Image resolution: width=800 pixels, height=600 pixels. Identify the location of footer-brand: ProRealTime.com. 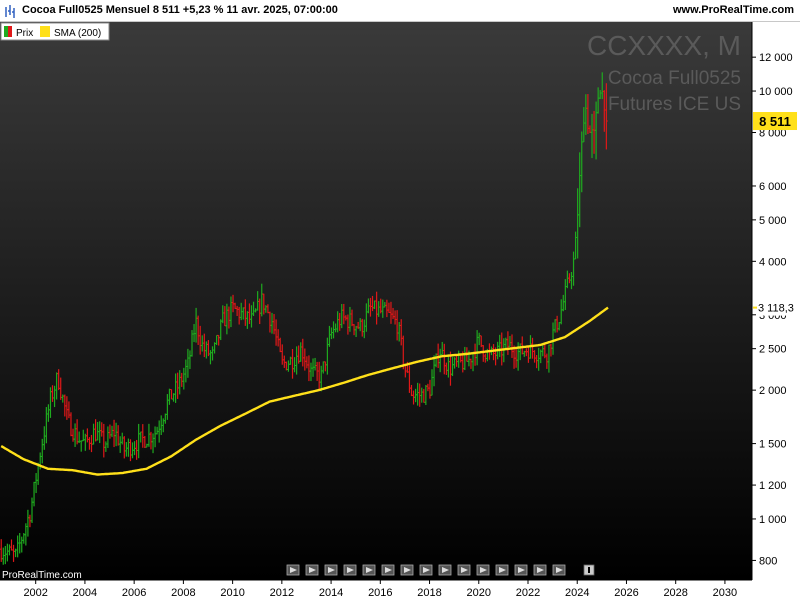
(42, 575).